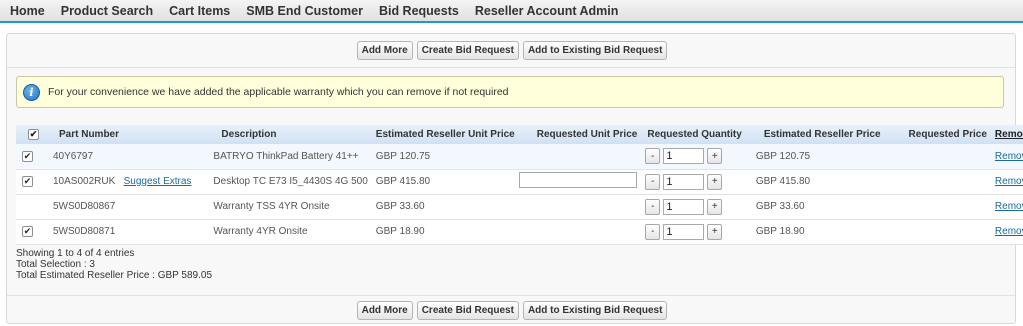 This screenshot has height=326, width=1023. What do you see at coordinates (55, 264) in the screenshot?
I see `total-selection: Total Selection : 3` at bounding box center [55, 264].